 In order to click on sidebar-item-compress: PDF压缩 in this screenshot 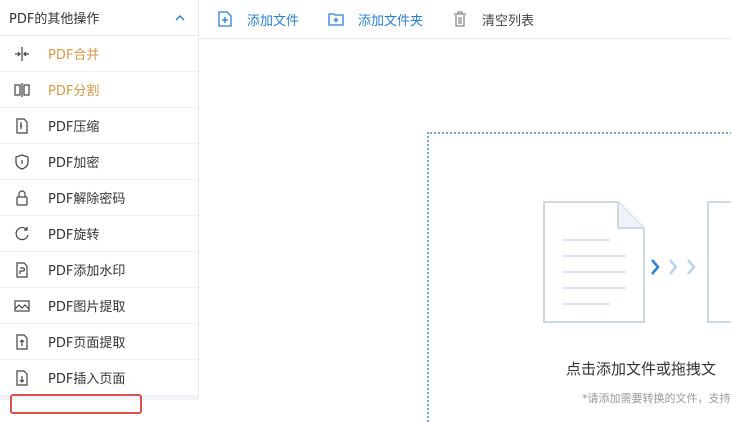, I will do `click(99, 126)`.